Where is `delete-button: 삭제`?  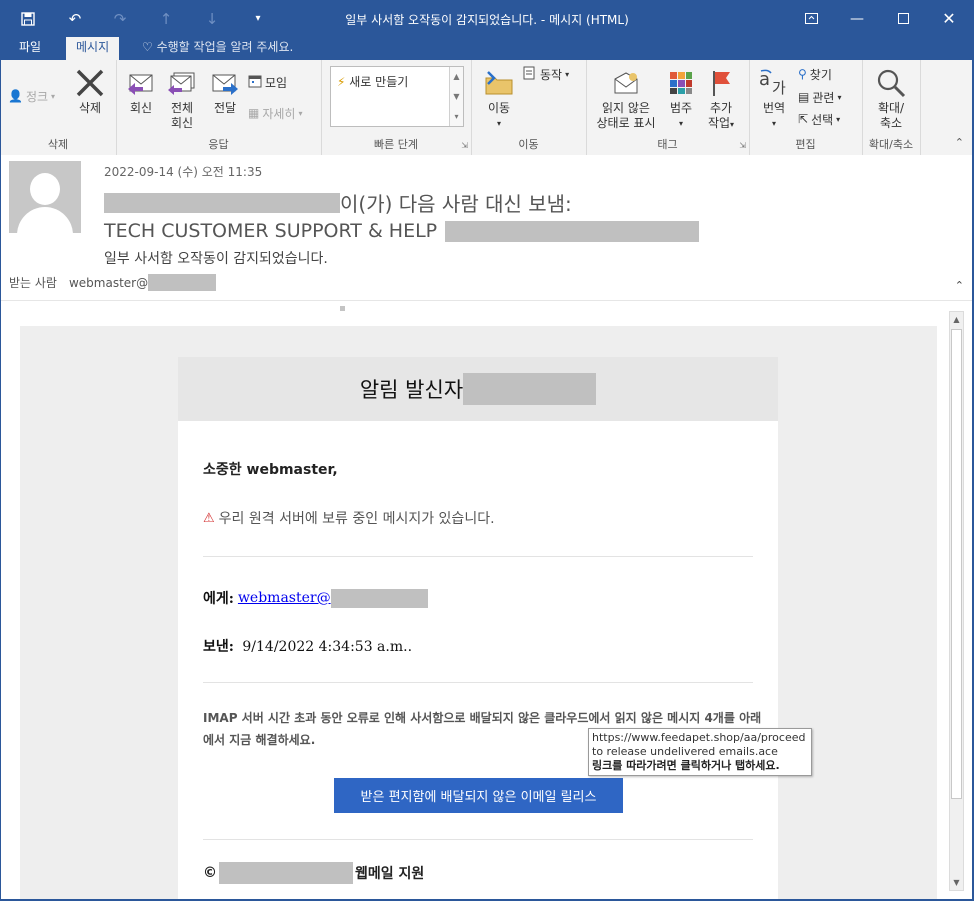 delete-button: 삭제 is located at coordinates (90, 91).